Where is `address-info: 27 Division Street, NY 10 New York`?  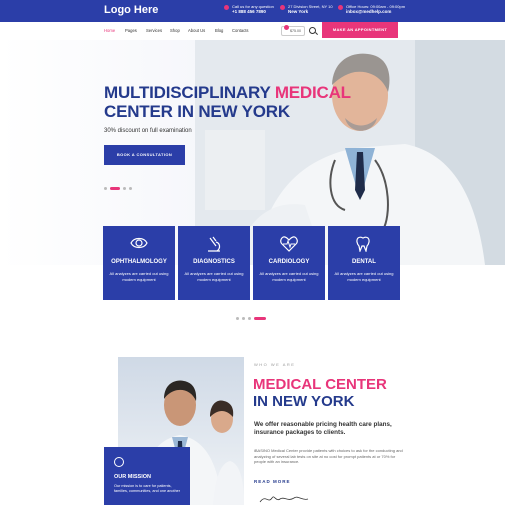 address-info: 27 Division Street, NY 10 New York is located at coordinates (306, 9).